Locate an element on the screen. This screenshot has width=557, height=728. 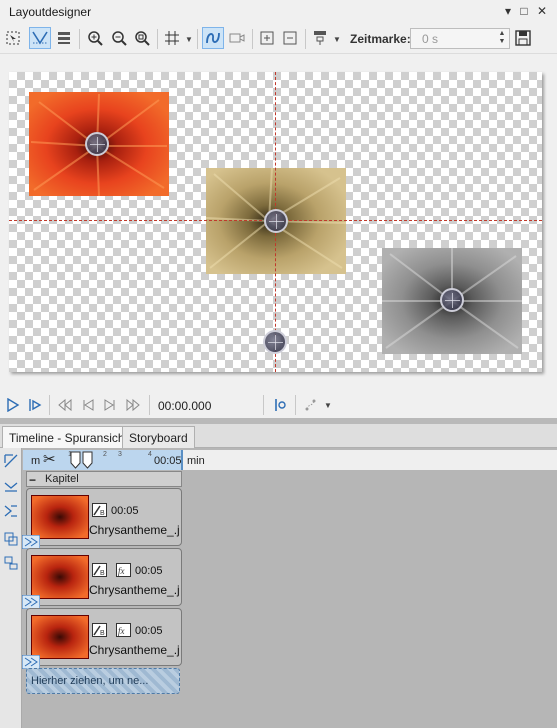
ruler-tick-3: 3 is located at coordinates (120, 454).